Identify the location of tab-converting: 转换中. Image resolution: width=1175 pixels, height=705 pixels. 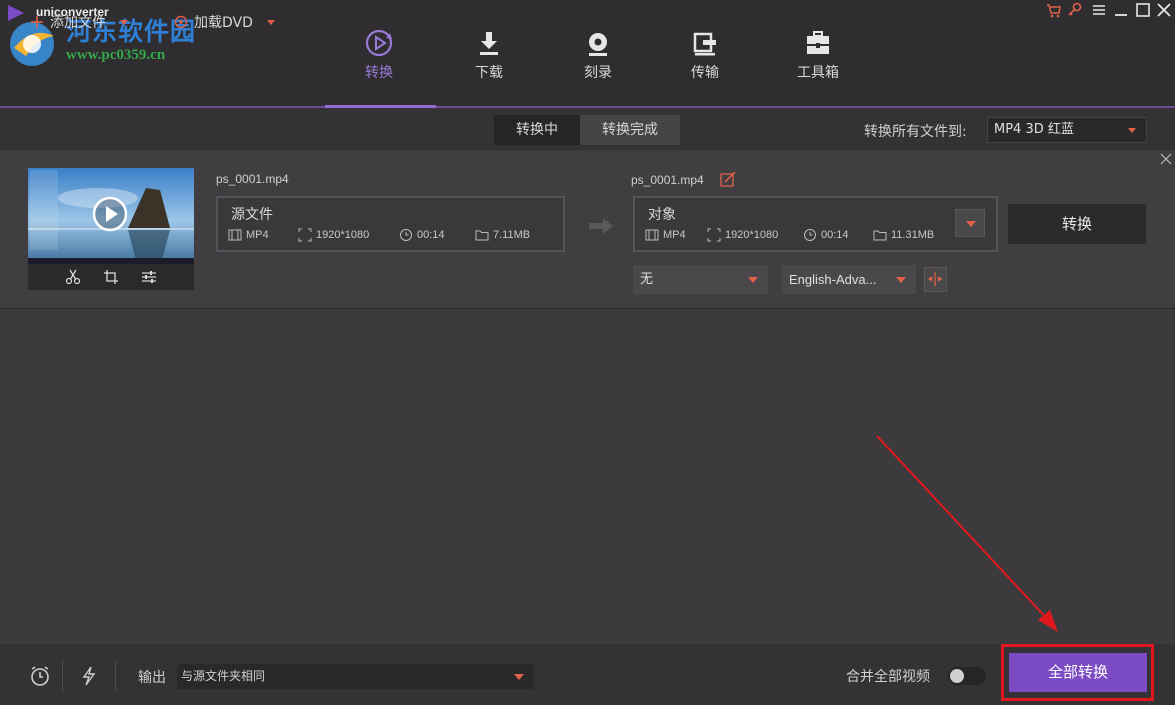
(537, 130).